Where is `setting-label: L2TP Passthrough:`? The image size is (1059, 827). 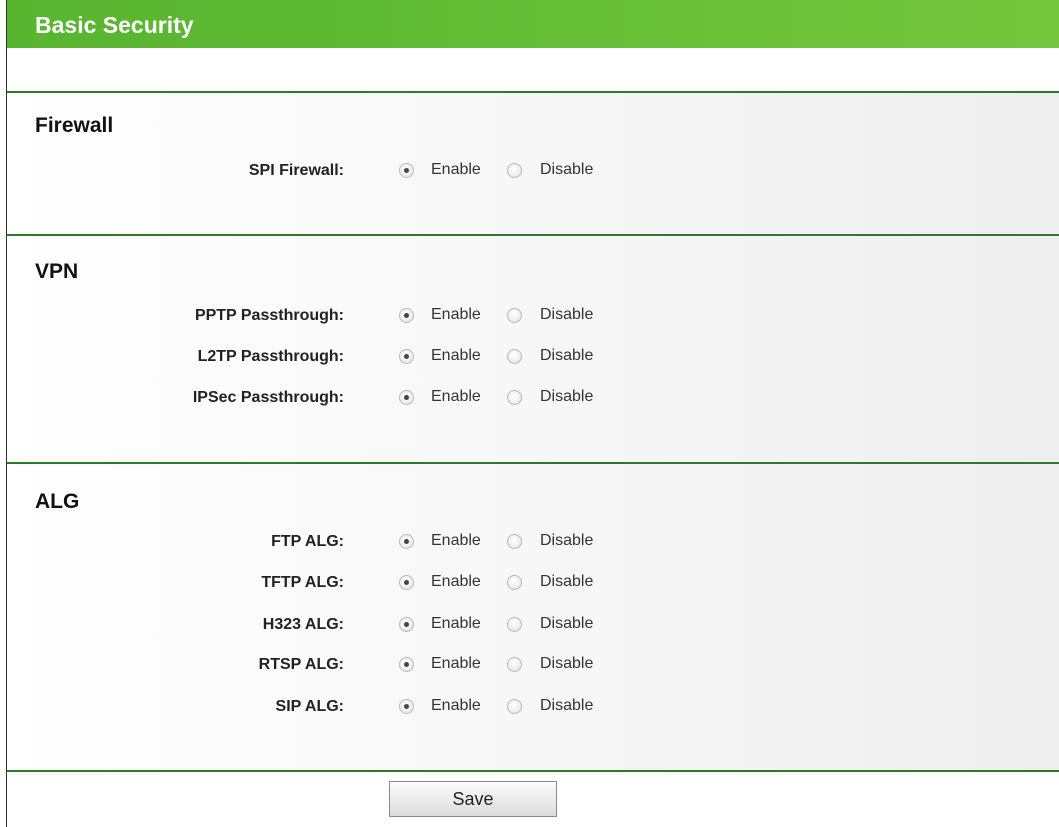
setting-label: L2TP Passthrough: is located at coordinates (270, 356).